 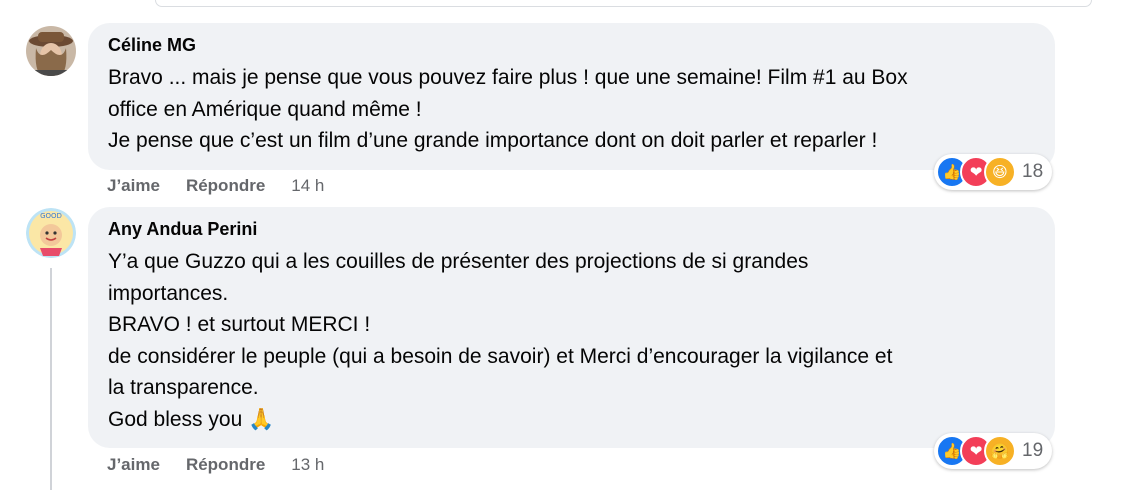 I want to click on comment-actions: J’aime Répondre 13 h, so click(x=215, y=465).